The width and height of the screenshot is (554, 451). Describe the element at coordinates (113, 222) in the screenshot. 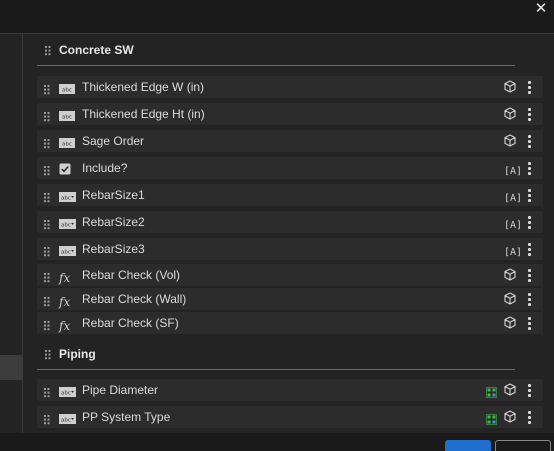

I see `property-label: RebarSize2` at that location.